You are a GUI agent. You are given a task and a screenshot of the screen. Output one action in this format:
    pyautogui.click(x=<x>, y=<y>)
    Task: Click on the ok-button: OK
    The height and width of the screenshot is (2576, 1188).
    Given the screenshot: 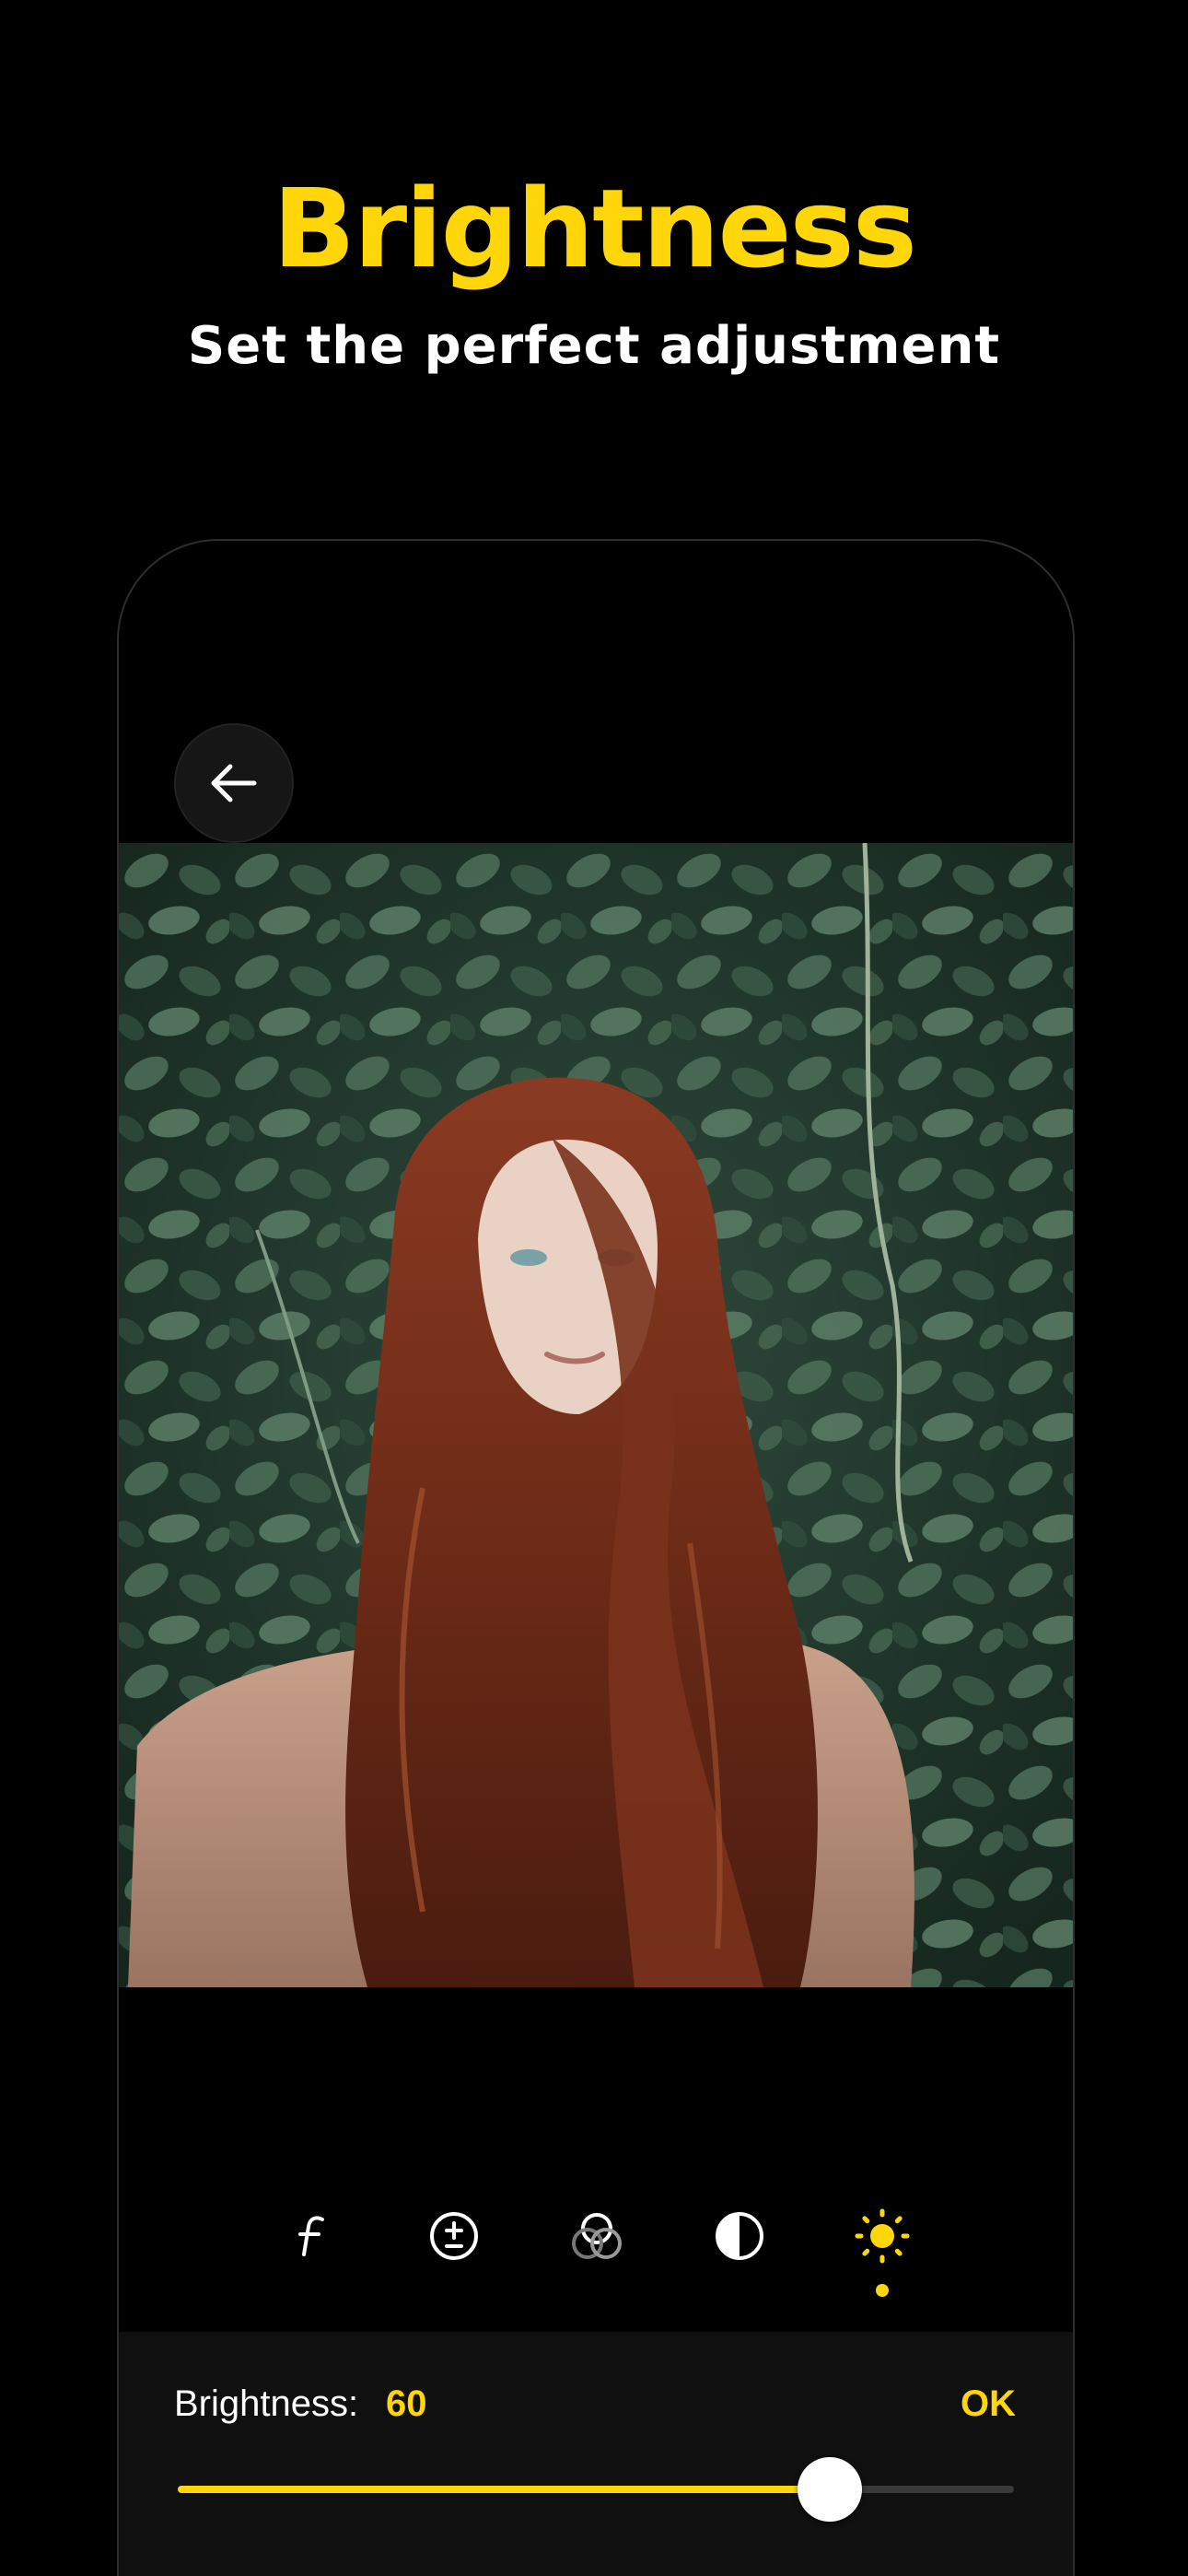 What is the action you would take?
    pyautogui.click(x=988, y=2404)
    